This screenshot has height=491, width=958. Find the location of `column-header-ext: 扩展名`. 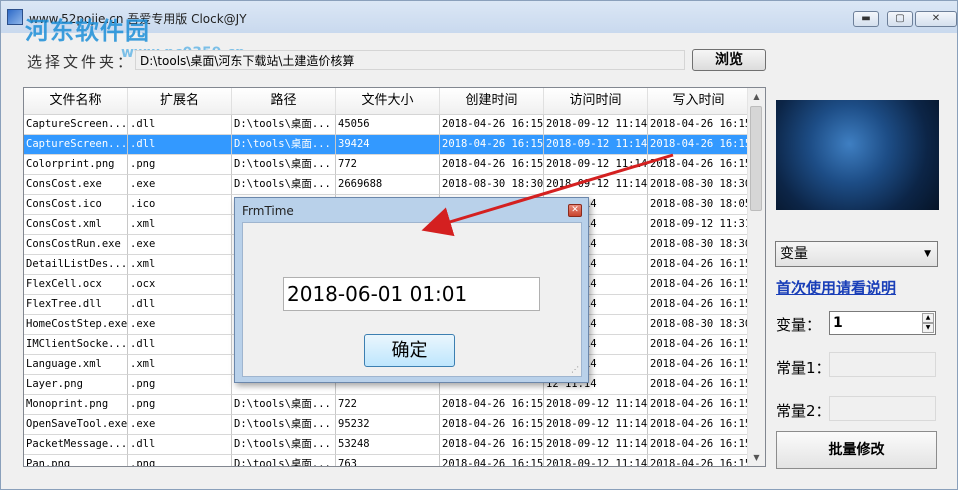

column-header-ext: 扩展名 is located at coordinates (180, 101).